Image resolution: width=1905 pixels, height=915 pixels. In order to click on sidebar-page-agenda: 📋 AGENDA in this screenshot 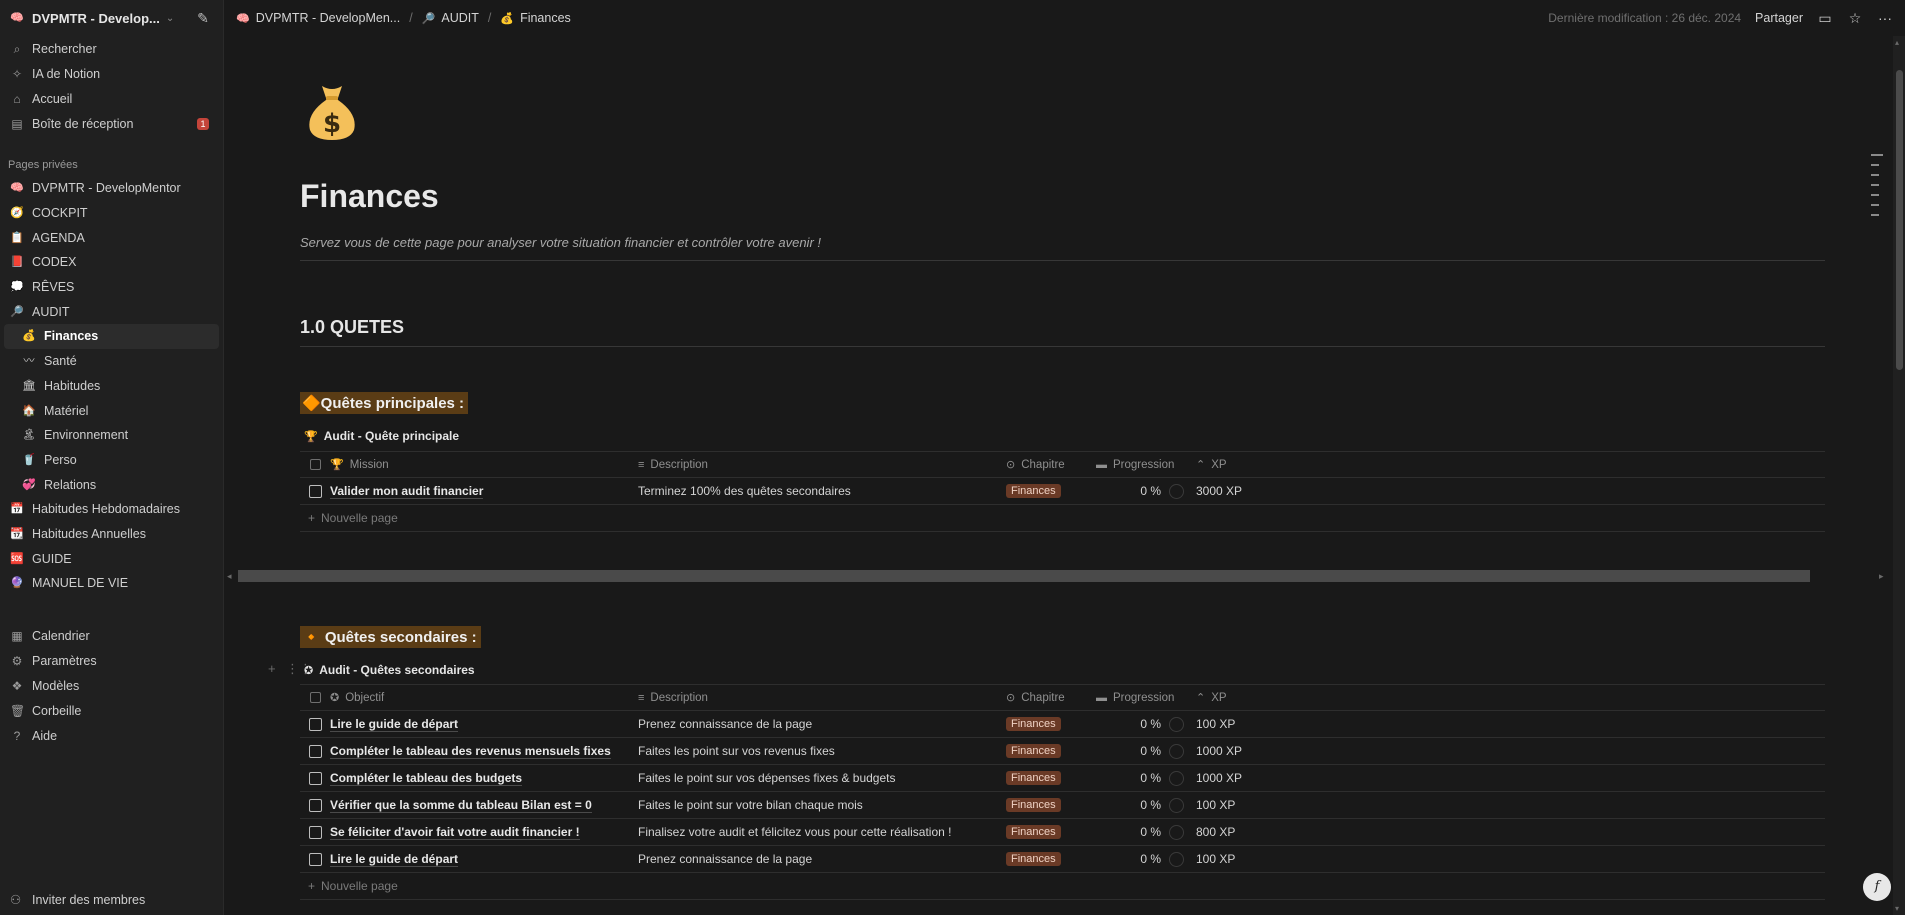, I will do `click(111, 237)`.